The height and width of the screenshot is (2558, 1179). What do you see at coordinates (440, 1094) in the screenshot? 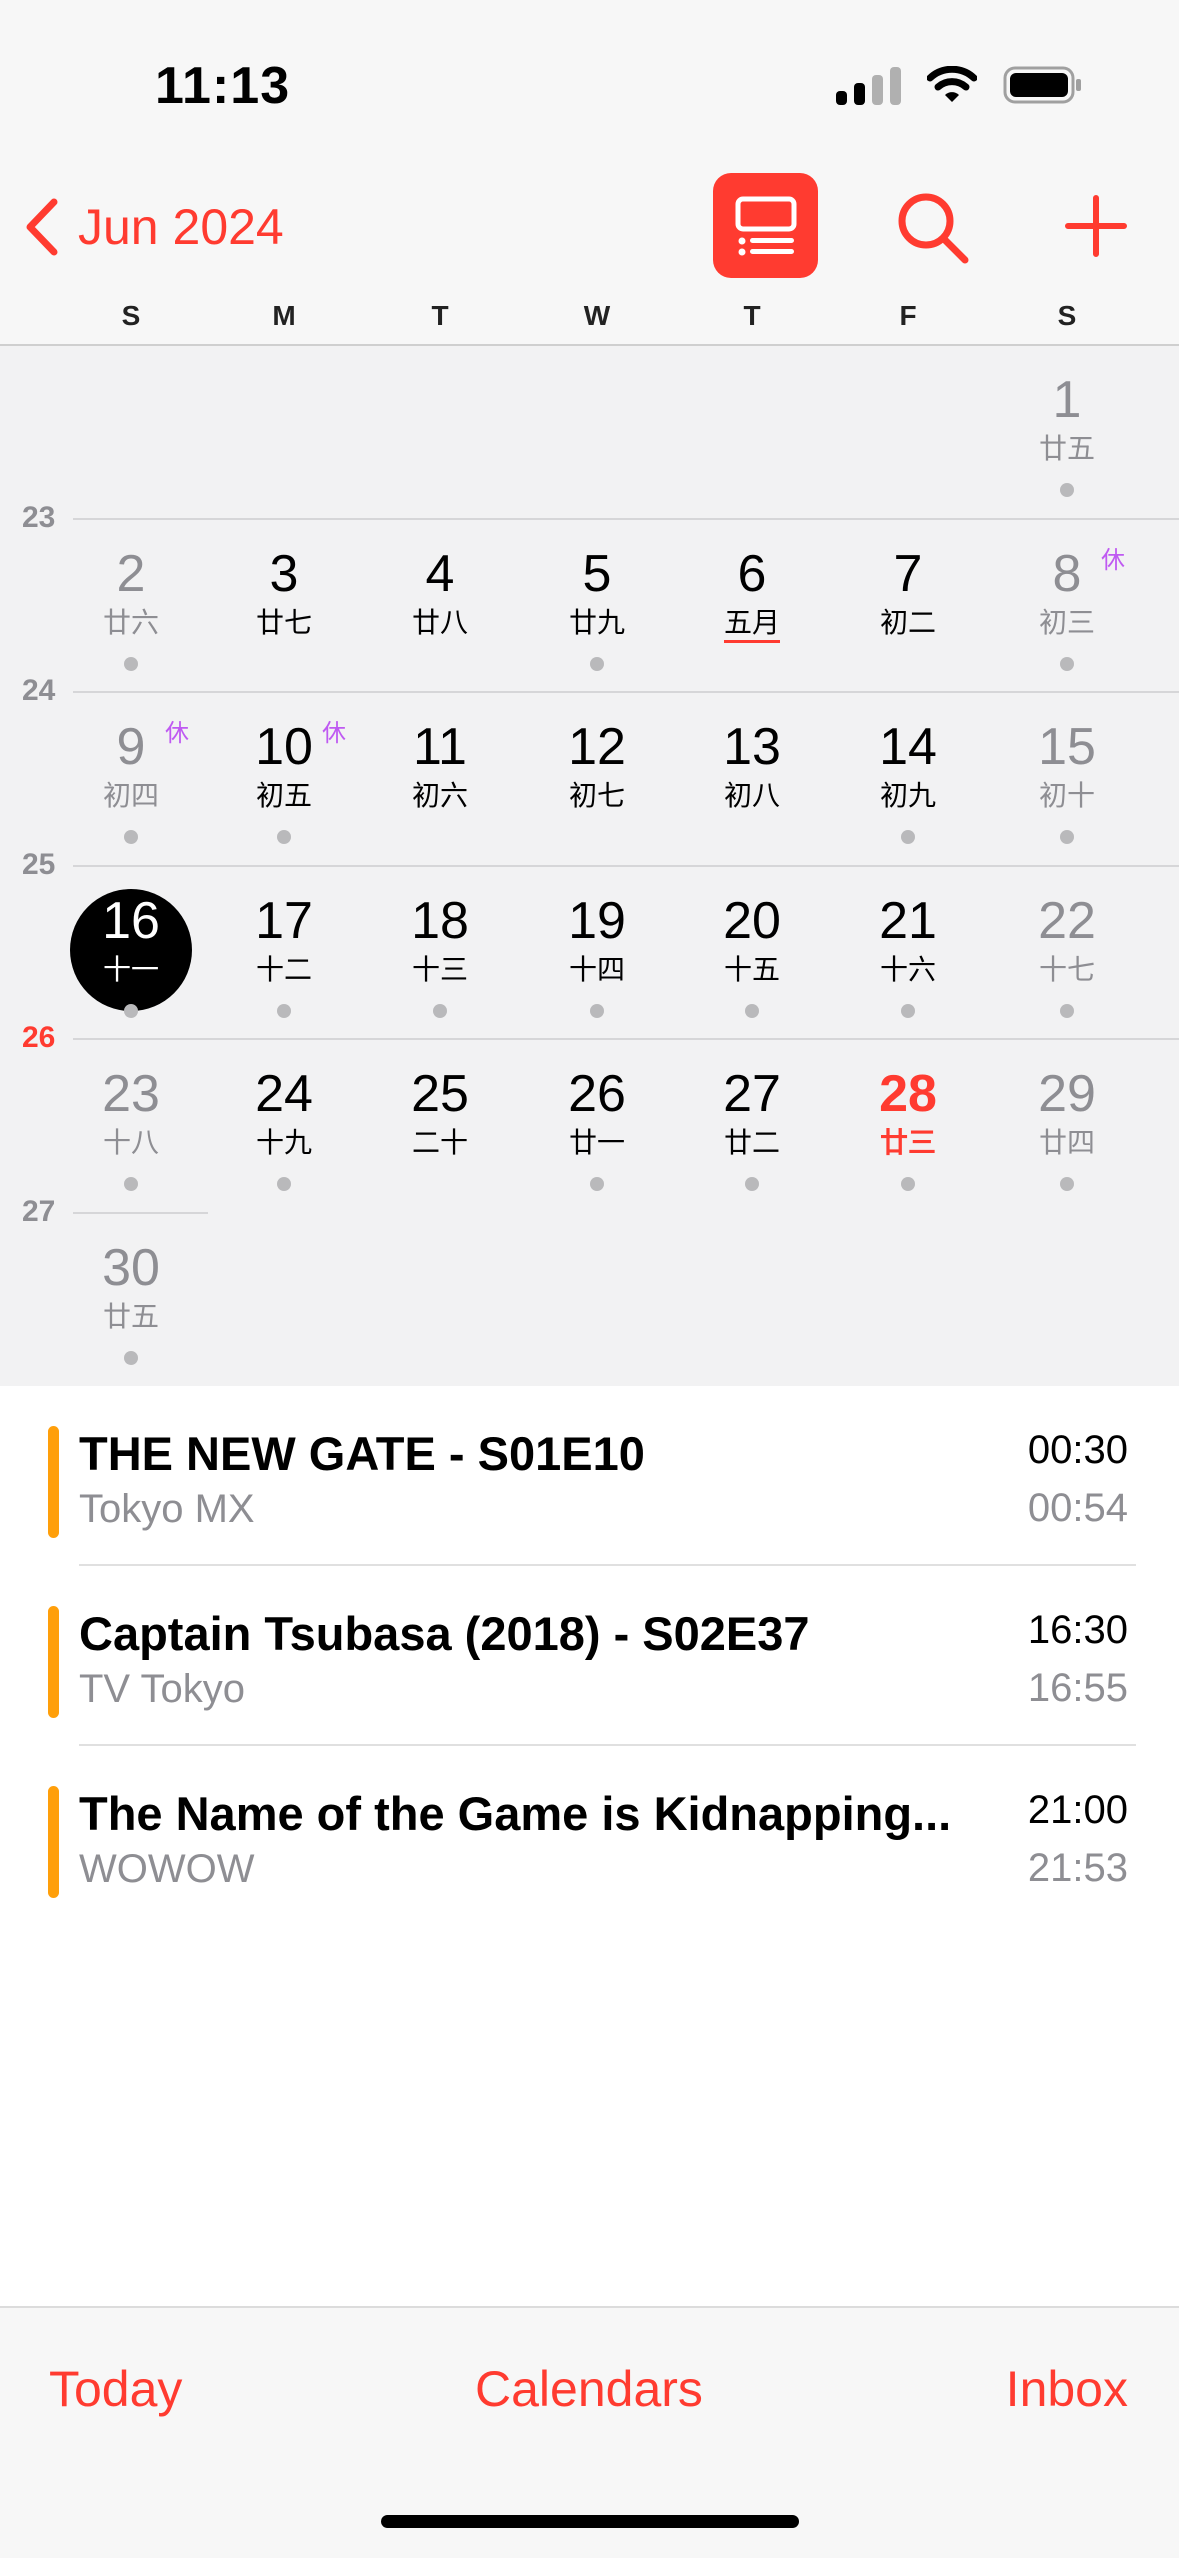
I see `day-number: 25` at bounding box center [440, 1094].